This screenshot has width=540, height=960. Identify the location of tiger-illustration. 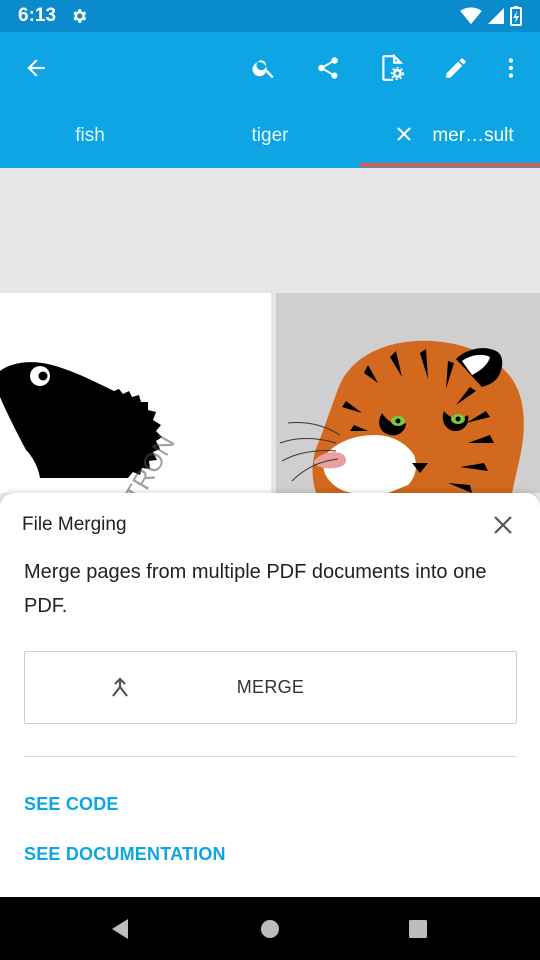
(401, 416).